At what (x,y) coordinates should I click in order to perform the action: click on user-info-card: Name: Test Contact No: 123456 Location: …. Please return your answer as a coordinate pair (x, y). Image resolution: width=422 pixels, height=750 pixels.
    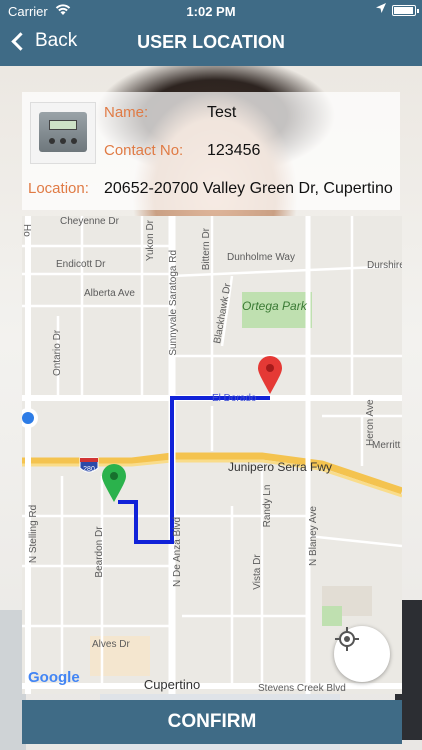
    Looking at the image, I should click on (211, 151).